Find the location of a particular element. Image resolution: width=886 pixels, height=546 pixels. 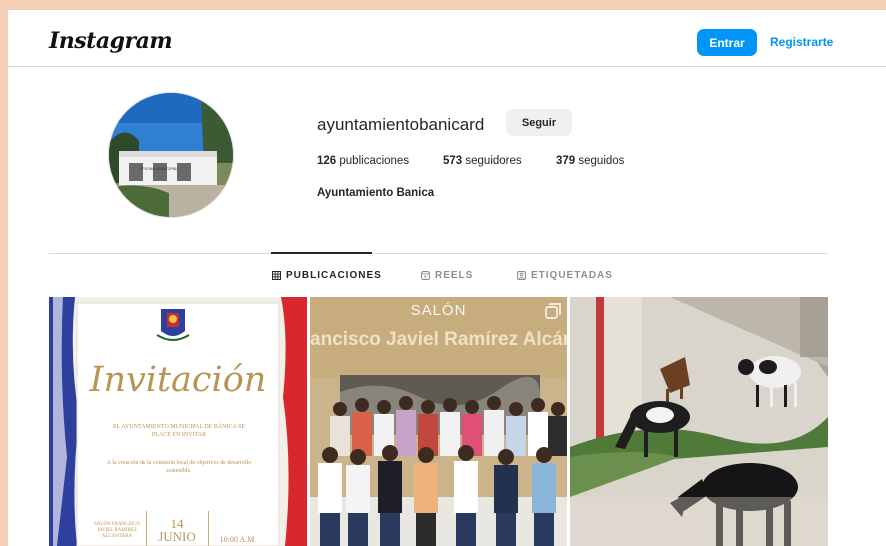

invitation-image is located at coordinates (178, 421).